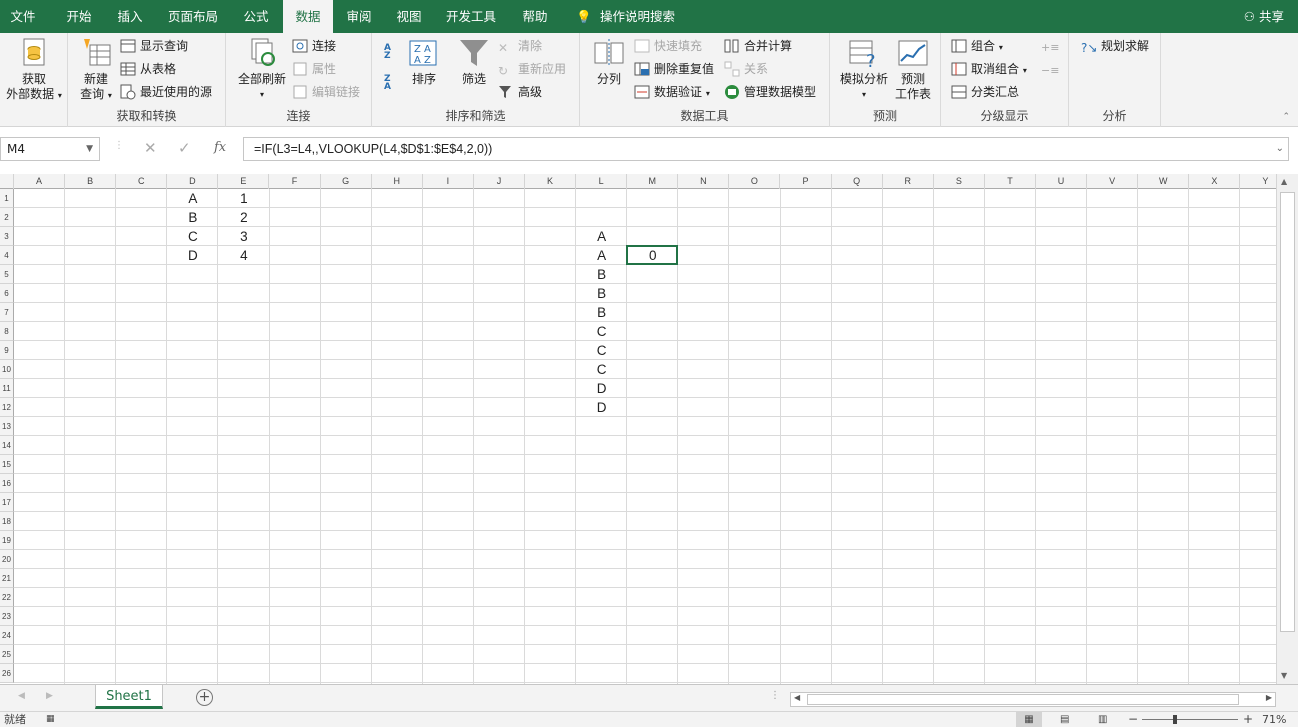 This screenshot has height=727, width=1298. What do you see at coordinates (1010, 181) in the screenshot?
I see `column-header-t: T` at bounding box center [1010, 181].